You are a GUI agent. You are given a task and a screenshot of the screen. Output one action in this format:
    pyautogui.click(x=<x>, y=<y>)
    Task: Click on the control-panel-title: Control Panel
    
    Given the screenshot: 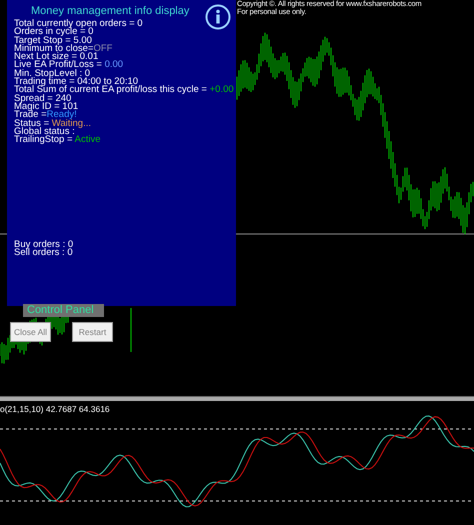 What is the action you would take?
    pyautogui.click(x=63, y=310)
    